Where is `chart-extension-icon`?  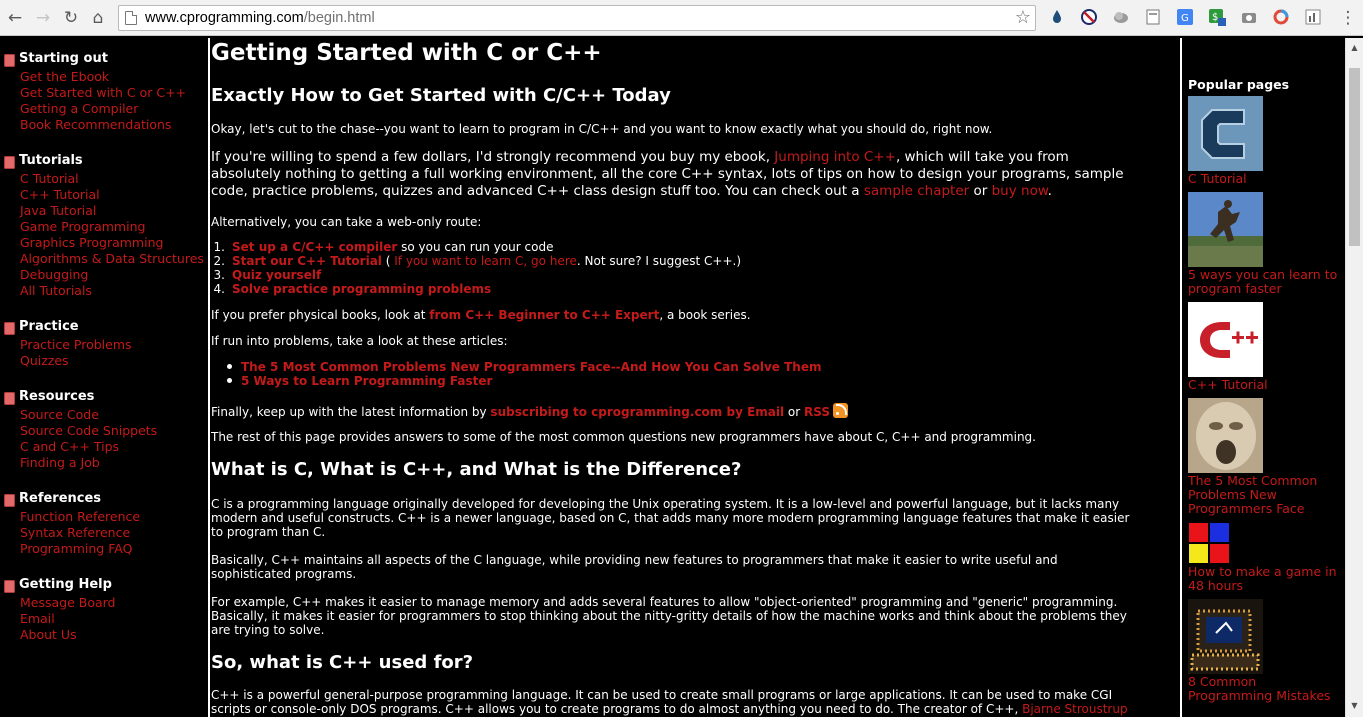 chart-extension-icon is located at coordinates (1313, 17).